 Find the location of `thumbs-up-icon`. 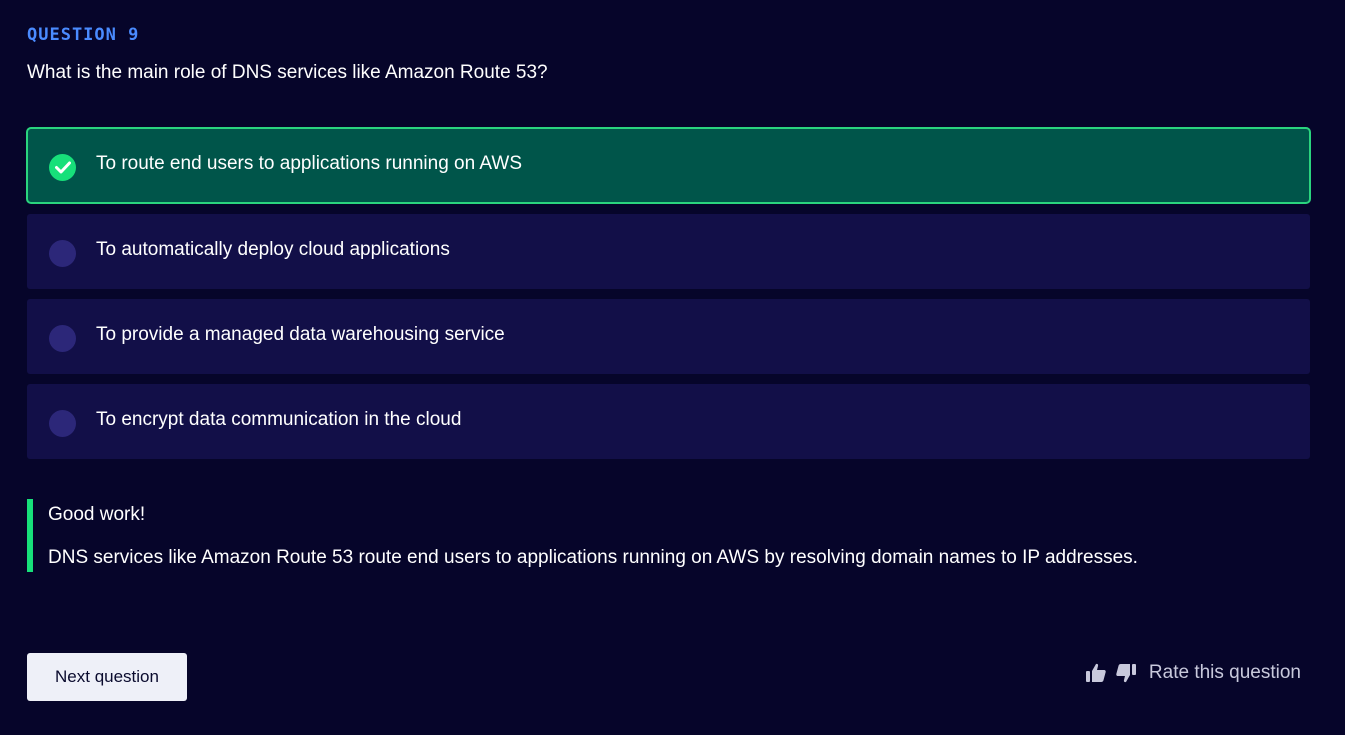

thumbs-up-icon is located at coordinates (1096, 673).